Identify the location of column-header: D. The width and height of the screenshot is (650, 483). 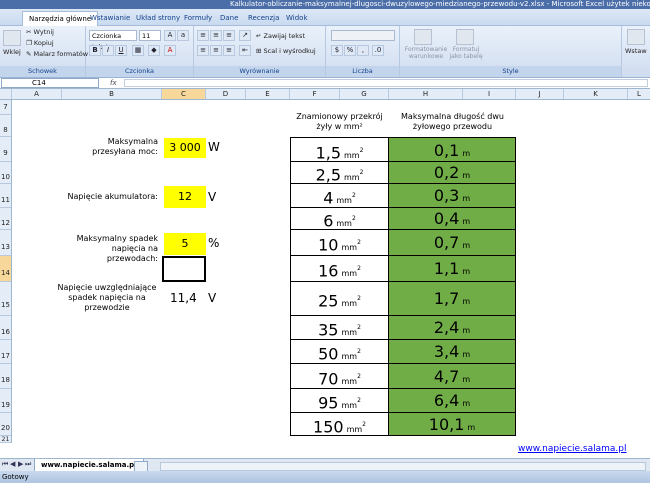
(226, 94).